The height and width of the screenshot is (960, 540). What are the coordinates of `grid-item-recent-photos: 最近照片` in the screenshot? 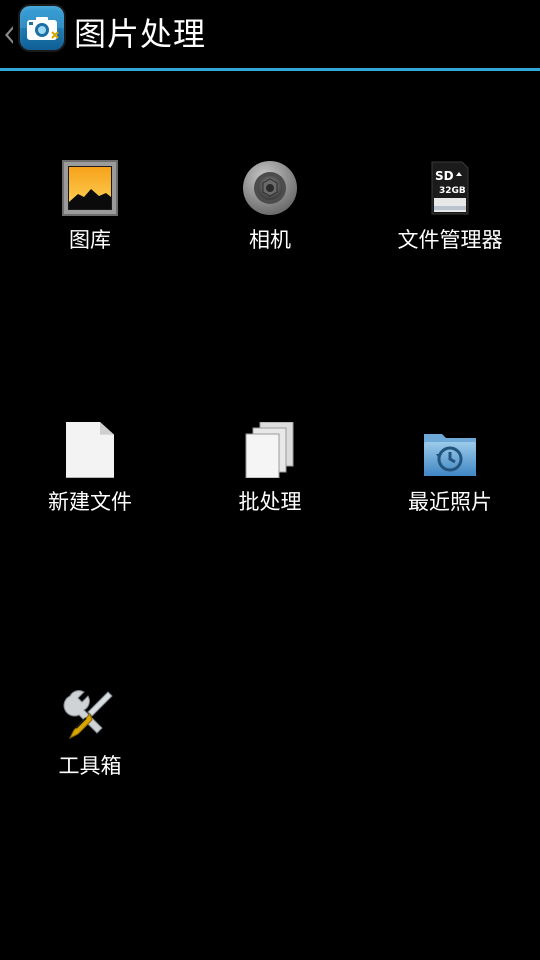 It's located at (450, 477).